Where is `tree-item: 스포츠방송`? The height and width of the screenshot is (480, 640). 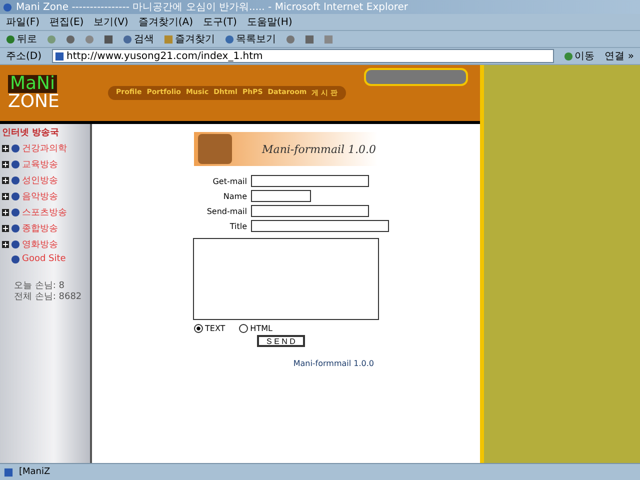
tree-item: 스포츠방송 is located at coordinates (45, 212).